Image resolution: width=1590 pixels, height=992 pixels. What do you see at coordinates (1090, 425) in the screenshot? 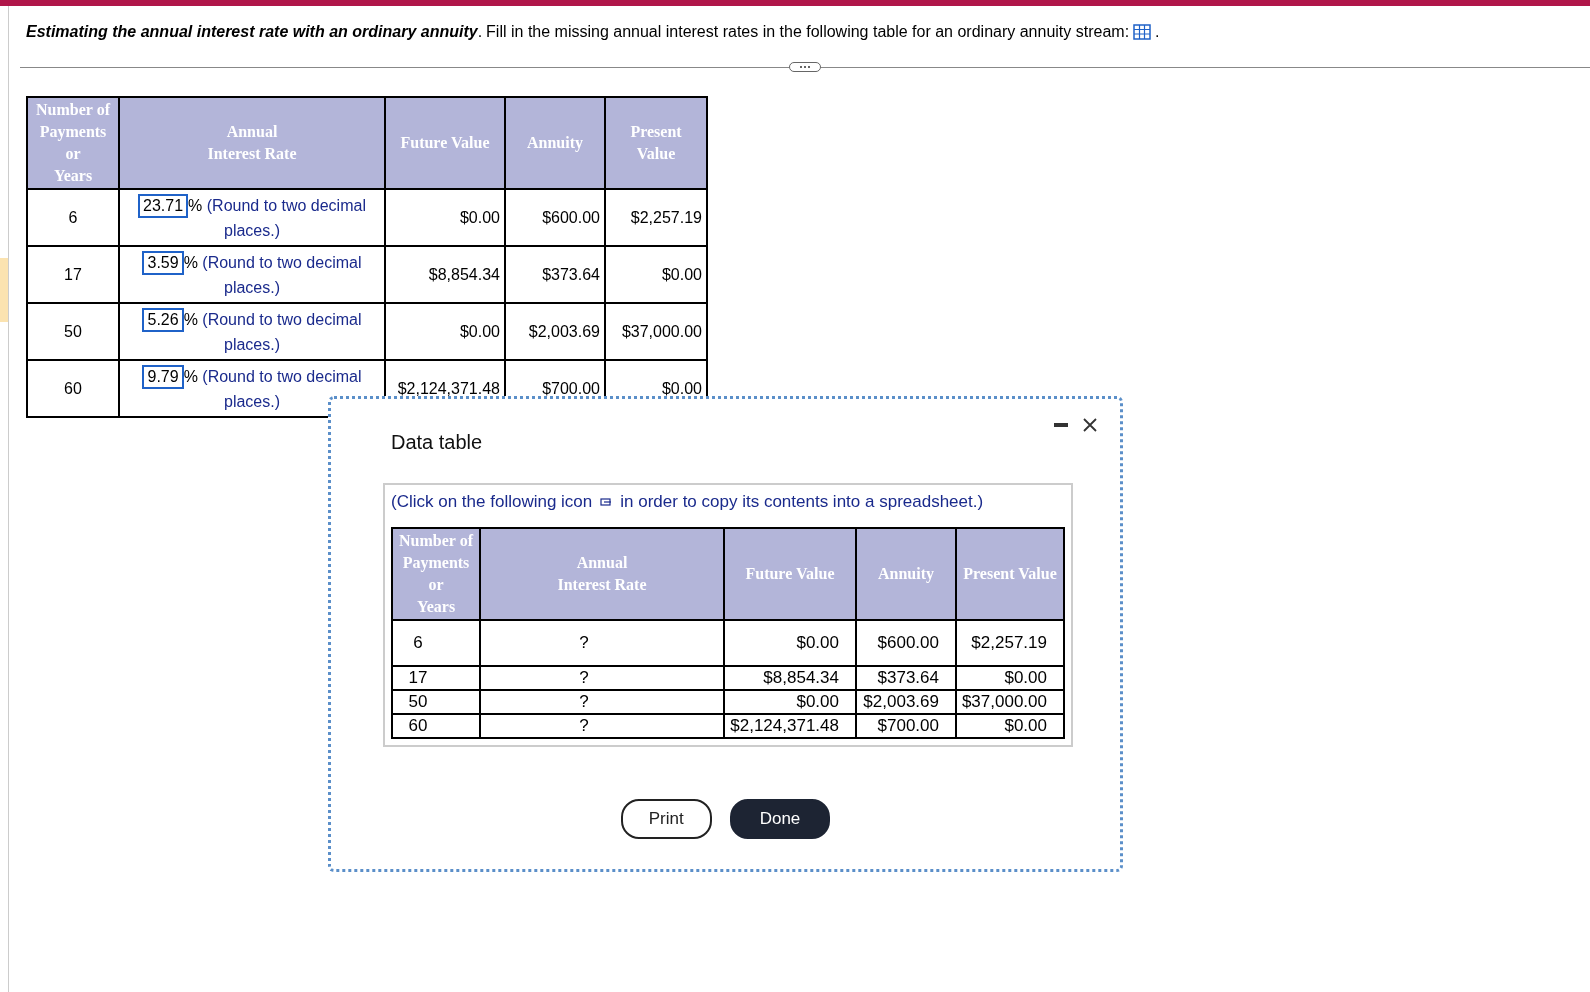
I see `close-icon` at bounding box center [1090, 425].